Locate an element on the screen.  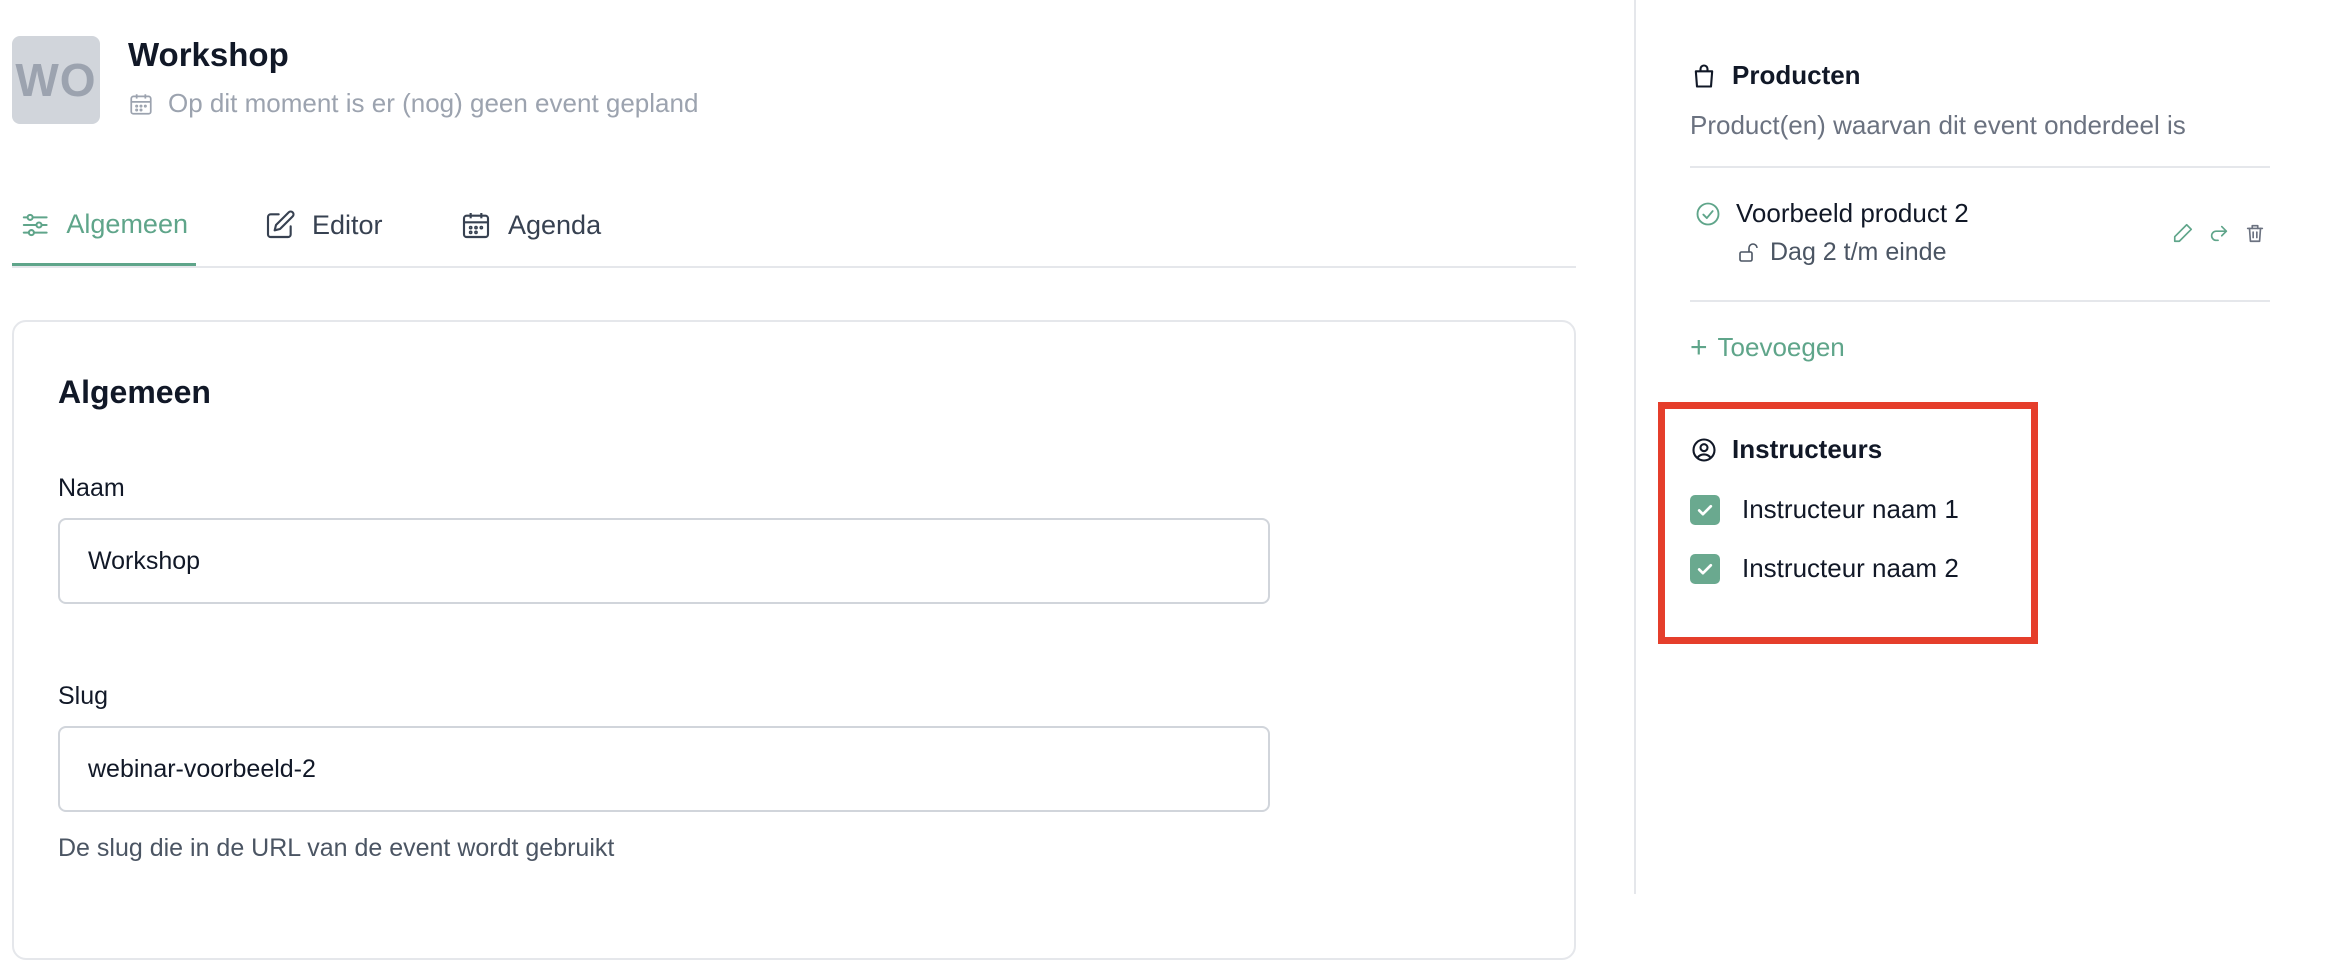
product-actions is located at coordinates (2219, 233).